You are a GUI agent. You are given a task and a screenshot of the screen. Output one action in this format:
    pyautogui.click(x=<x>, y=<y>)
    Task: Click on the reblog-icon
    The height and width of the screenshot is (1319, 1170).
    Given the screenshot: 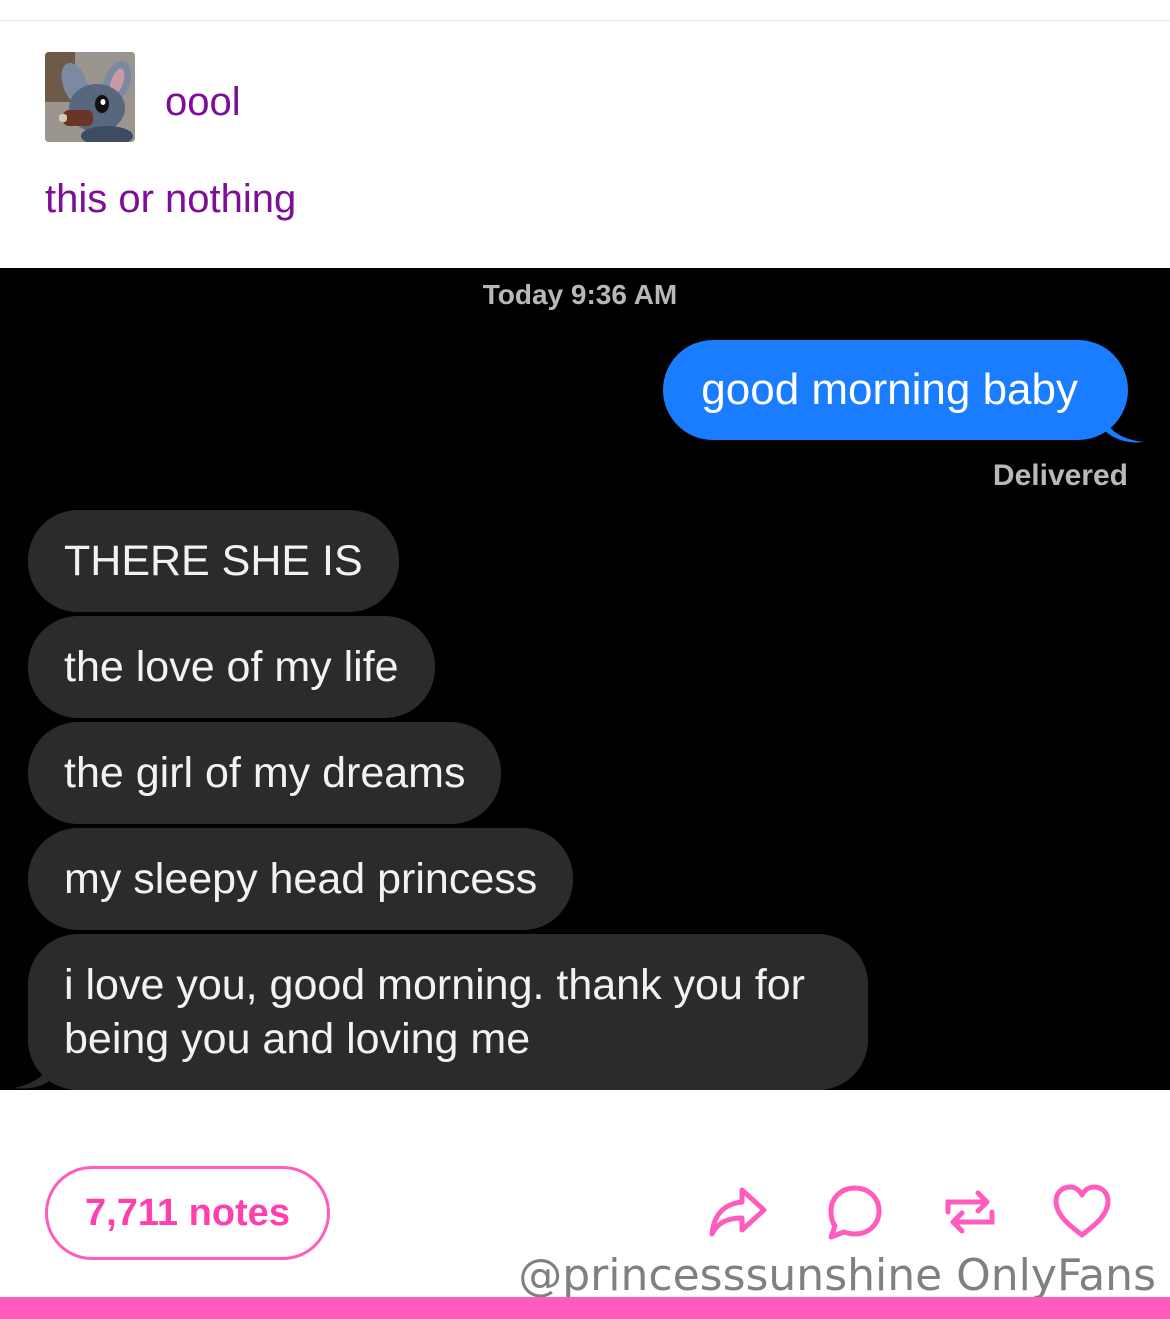 What is the action you would take?
    pyautogui.click(x=970, y=1212)
    